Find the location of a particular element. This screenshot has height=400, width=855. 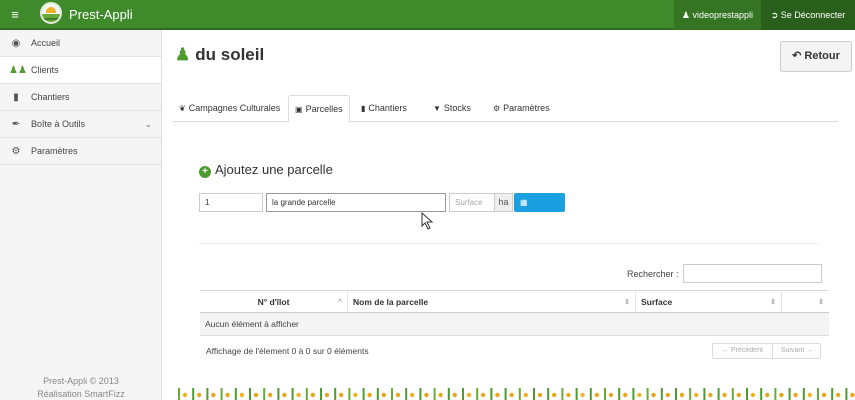

column-header-actions: ⇕ is located at coordinates (805, 302).